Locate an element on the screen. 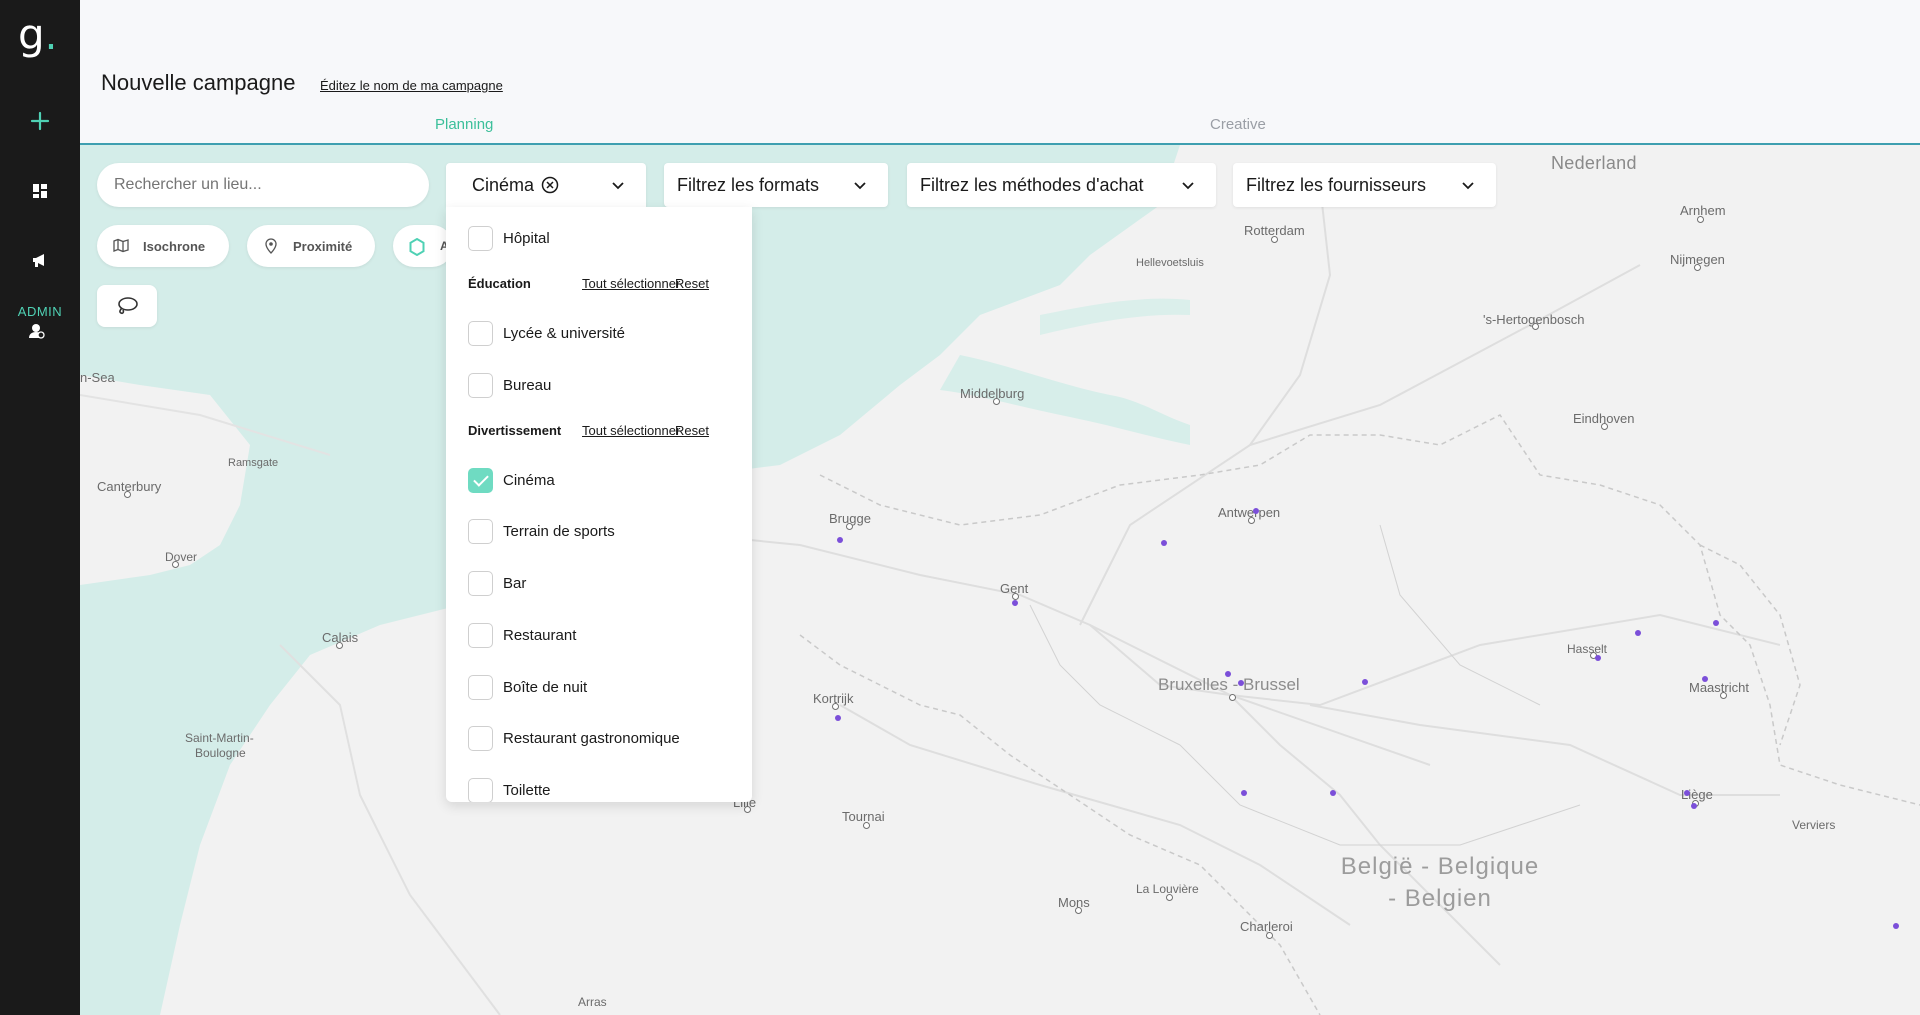 The height and width of the screenshot is (1015, 1920). option-toilette: Toilette is located at coordinates (509, 789).